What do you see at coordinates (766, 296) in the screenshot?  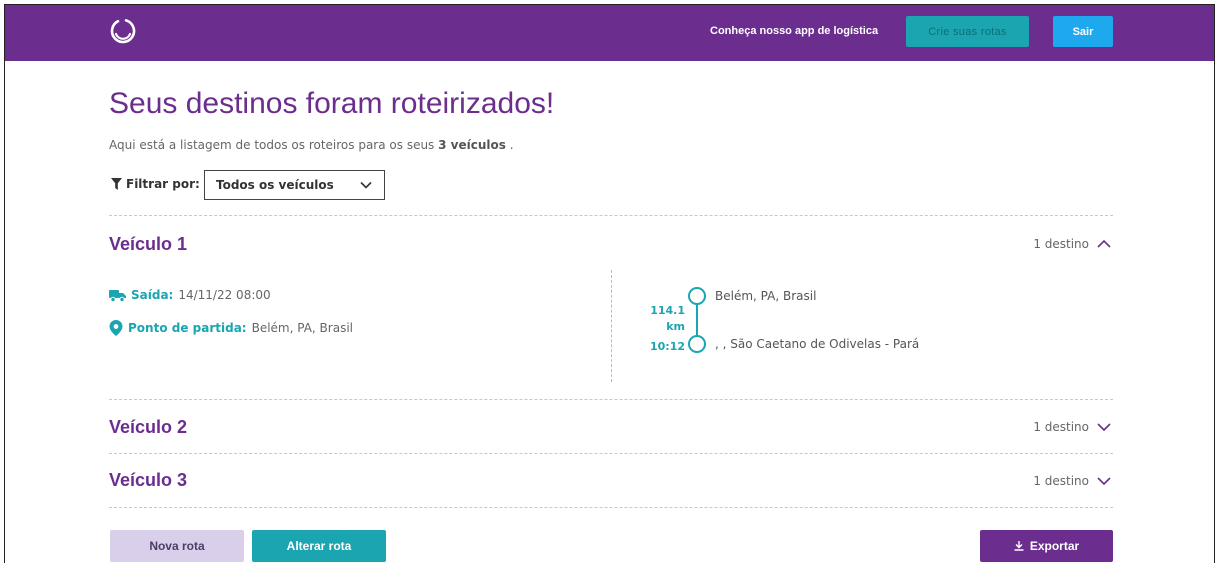 I see `route-origin-address: Belém, PA, Brasil` at bounding box center [766, 296].